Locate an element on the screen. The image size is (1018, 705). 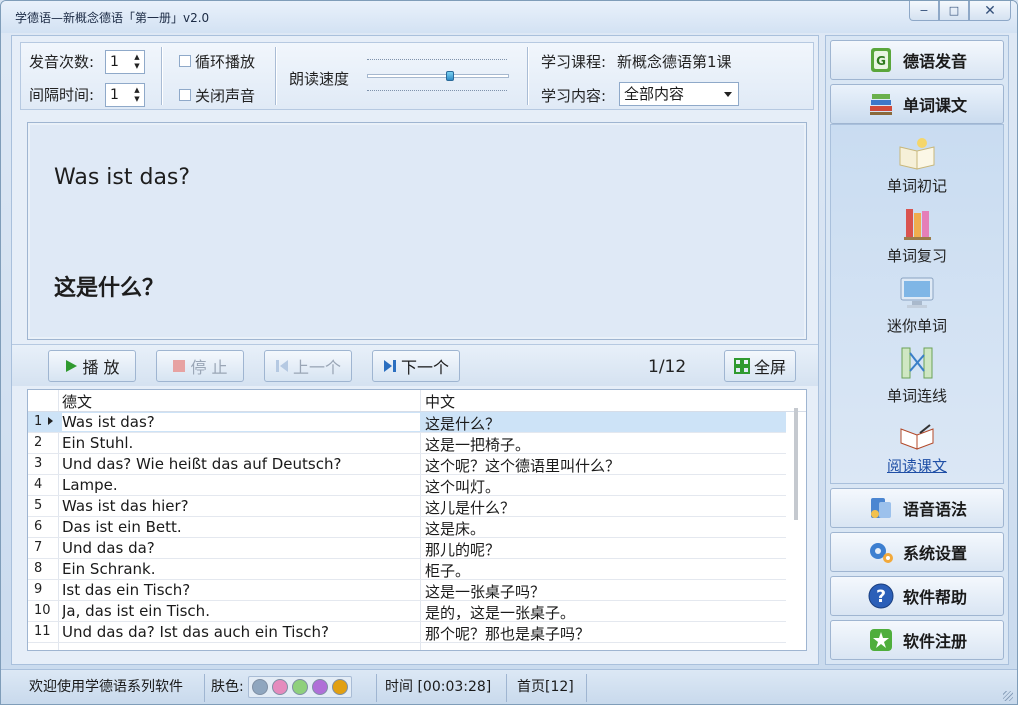
nav-words-text-label: 单词课文 is located at coordinates (934, 105).